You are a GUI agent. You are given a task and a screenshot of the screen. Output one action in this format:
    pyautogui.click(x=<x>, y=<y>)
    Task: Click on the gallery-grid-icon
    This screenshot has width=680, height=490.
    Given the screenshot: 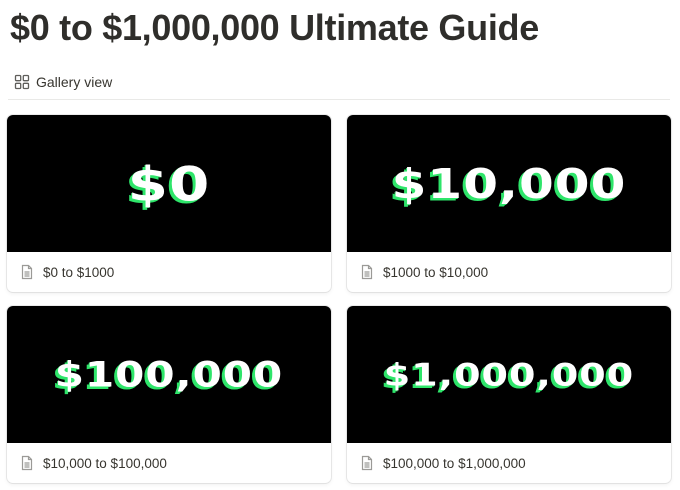 What is the action you would take?
    pyautogui.click(x=22, y=82)
    